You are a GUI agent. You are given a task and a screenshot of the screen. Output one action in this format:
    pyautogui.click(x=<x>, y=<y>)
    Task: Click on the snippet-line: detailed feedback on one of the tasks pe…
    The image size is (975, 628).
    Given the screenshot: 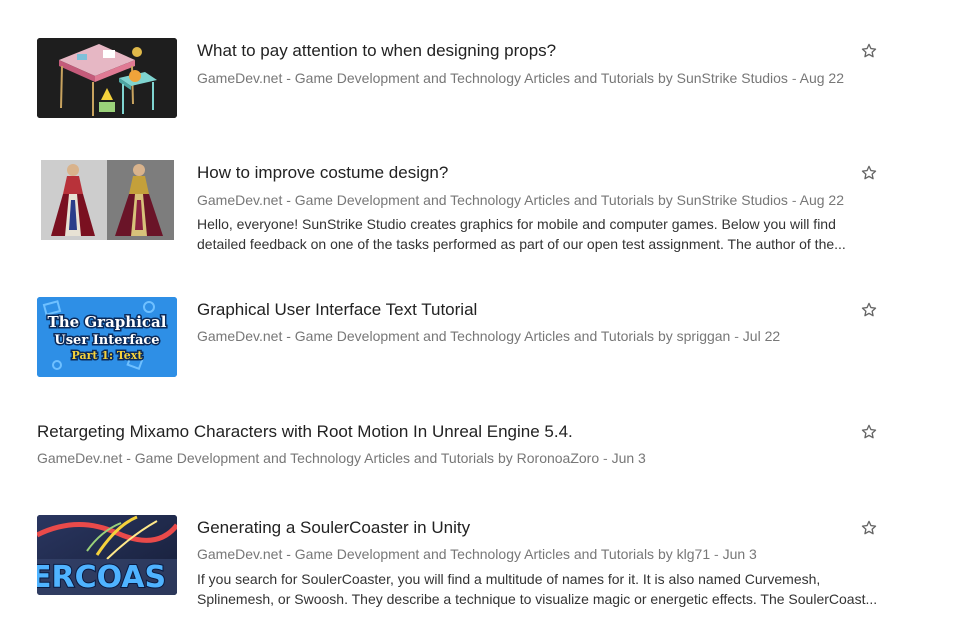 What is the action you would take?
    pyautogui.click(x=521, y=244)
    